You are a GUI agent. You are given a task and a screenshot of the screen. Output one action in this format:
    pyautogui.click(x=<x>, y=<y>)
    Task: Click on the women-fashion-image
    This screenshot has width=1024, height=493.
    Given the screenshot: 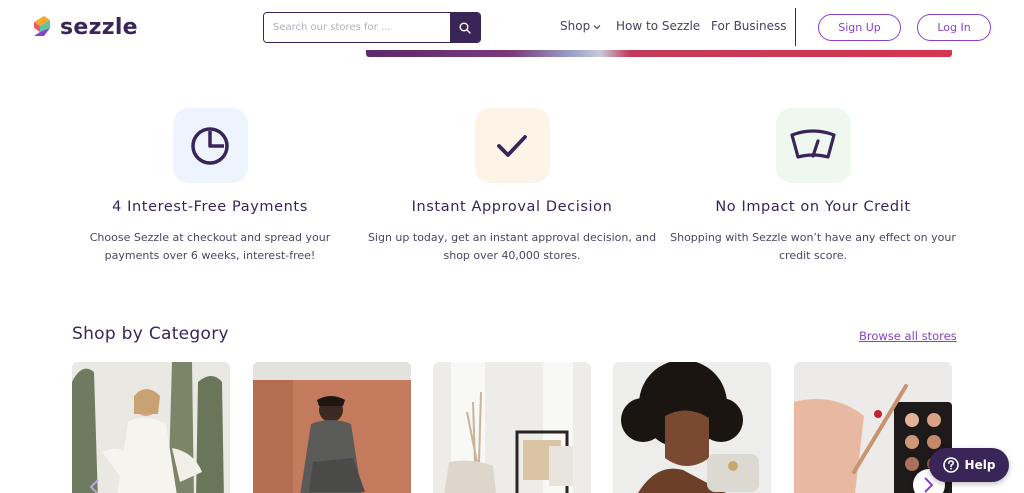 What is the action you would take?
    pyautogui.click(x=151, y=427)
    